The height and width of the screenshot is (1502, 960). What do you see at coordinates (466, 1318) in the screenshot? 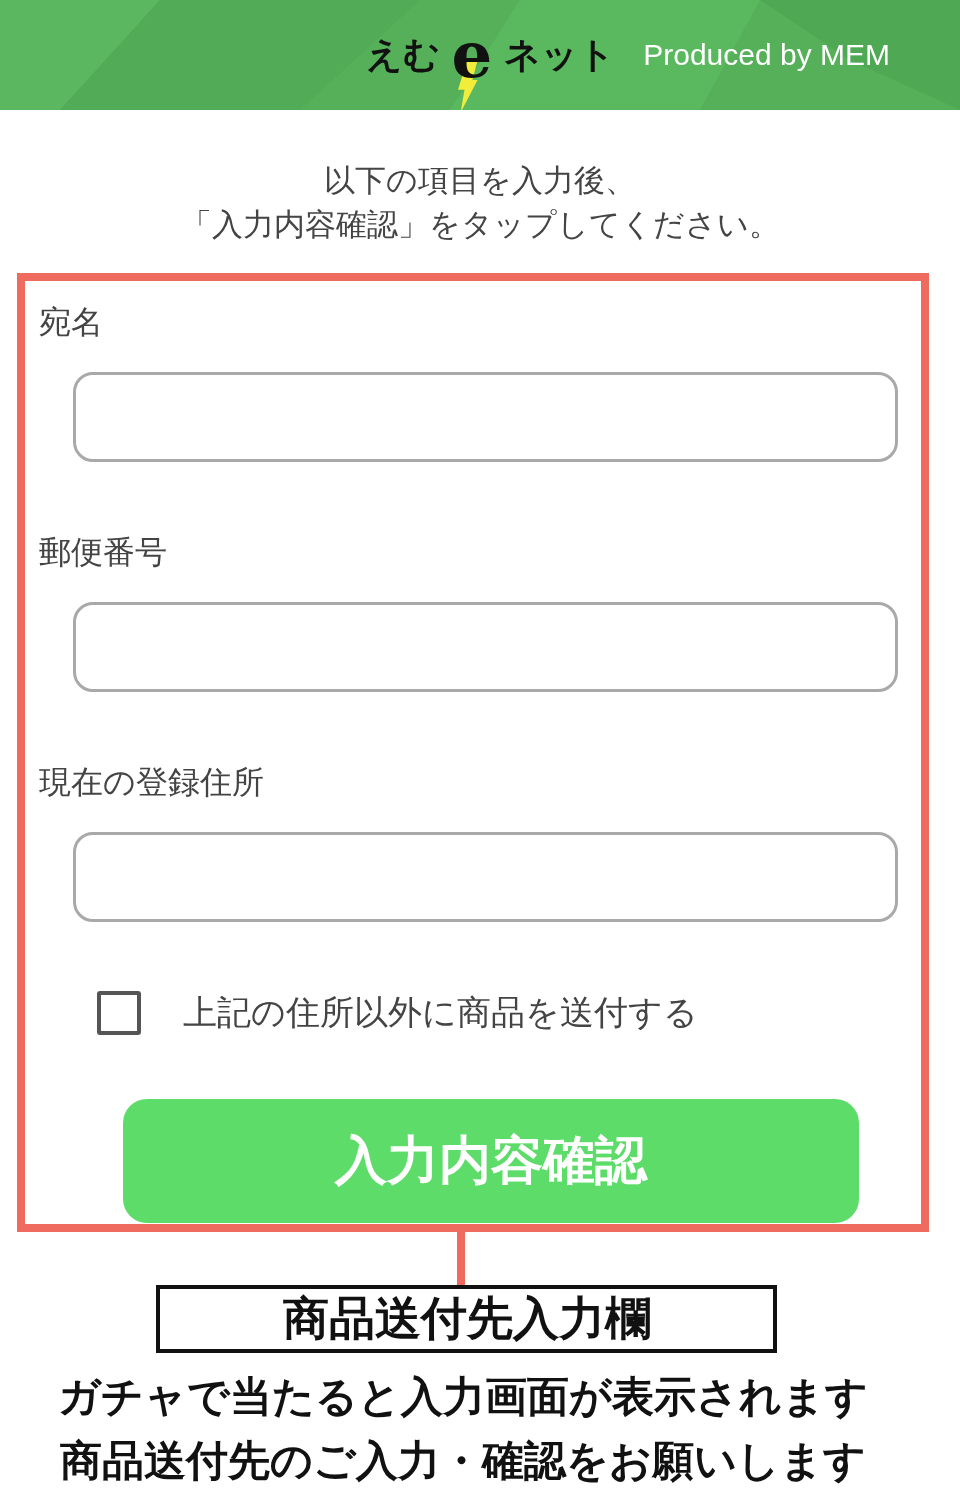
I see `caption-title: 商品送付先入力欄` at bounding box center [466, 1318].